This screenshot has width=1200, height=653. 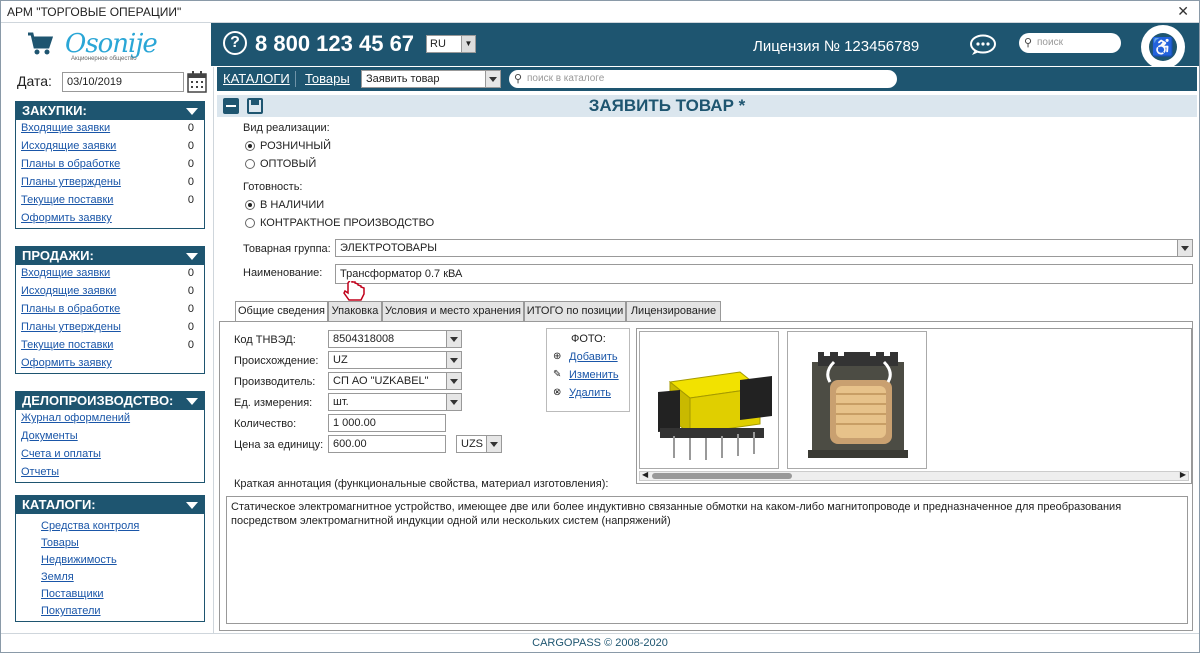 I want to click on price-label: Цена за единицу:, so click(x=279, y=445).